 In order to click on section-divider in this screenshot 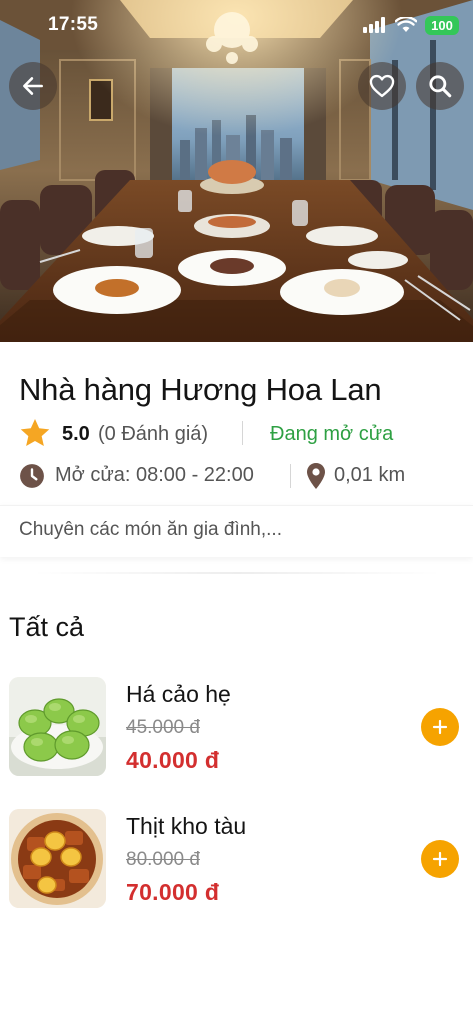, I will do `click(237, 573)`.